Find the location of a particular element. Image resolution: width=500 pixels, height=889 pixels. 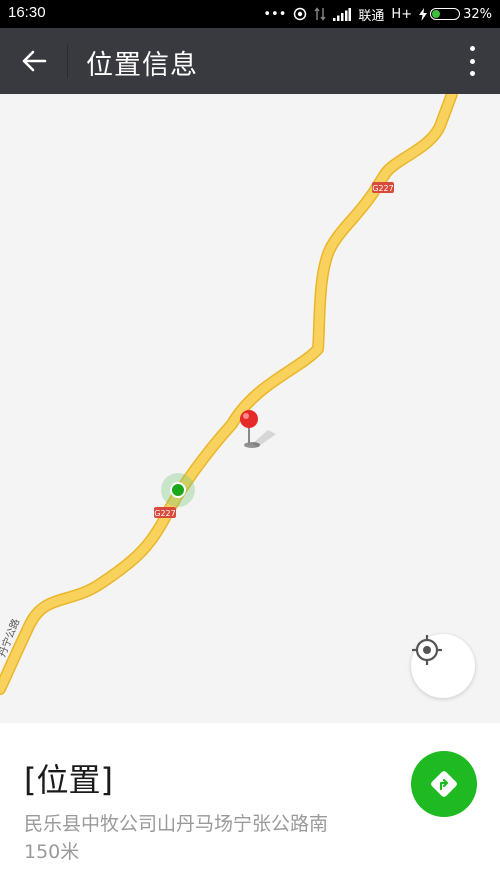

status-icons: ••• 联通 H+ 32% is located at coordinates (377, 14).